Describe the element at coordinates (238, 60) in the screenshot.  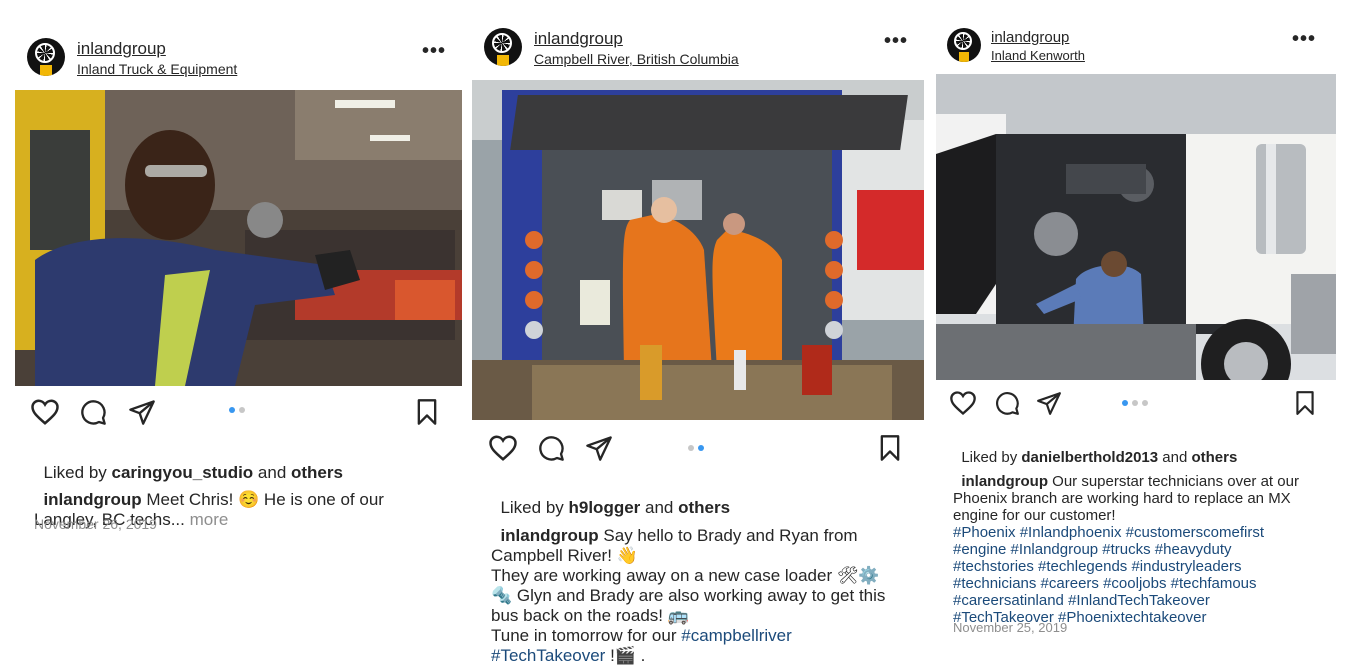
I see `post-header: inlandgroup Inland Truck & Equipment •••` at that location.